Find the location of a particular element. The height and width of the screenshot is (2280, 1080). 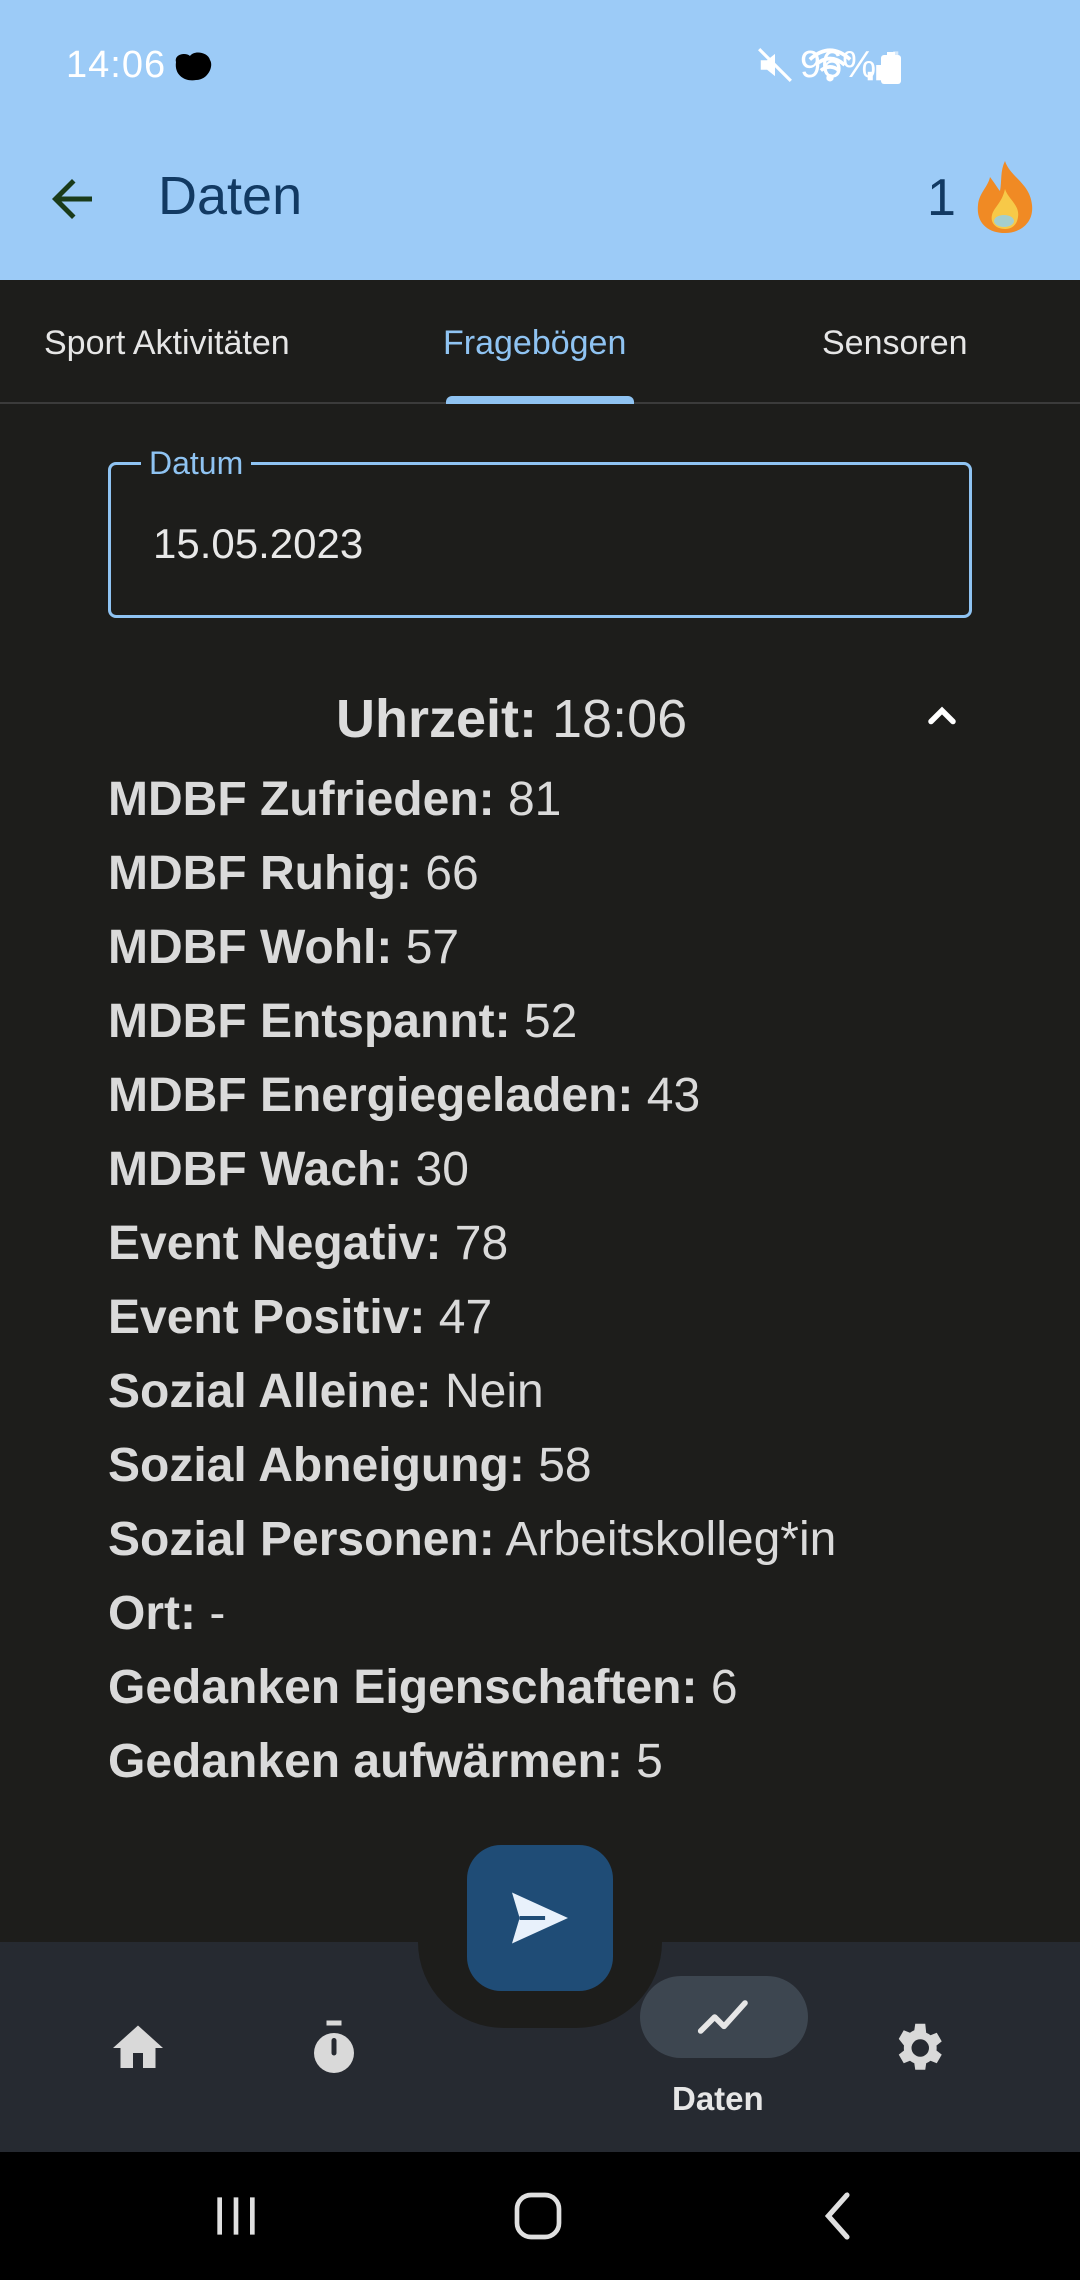

detail-value: 66 is located at coordinates (452, 873).